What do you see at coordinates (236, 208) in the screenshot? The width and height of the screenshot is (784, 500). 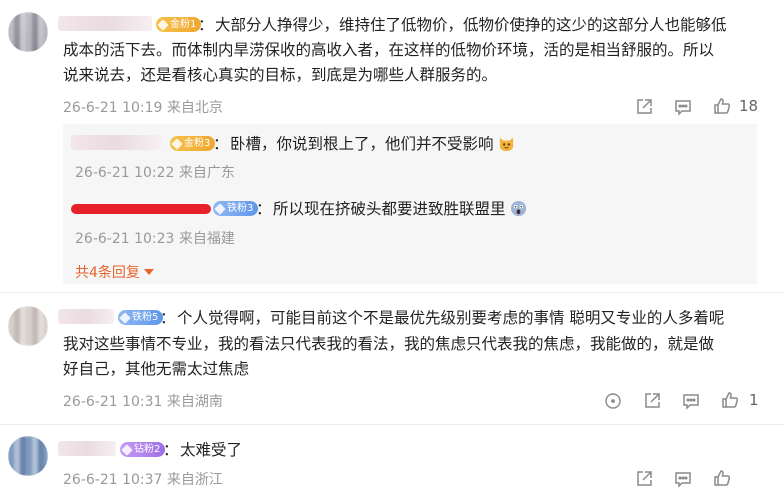 I see `fan-badge: 铁粉3` at bounding box center [236, 208].